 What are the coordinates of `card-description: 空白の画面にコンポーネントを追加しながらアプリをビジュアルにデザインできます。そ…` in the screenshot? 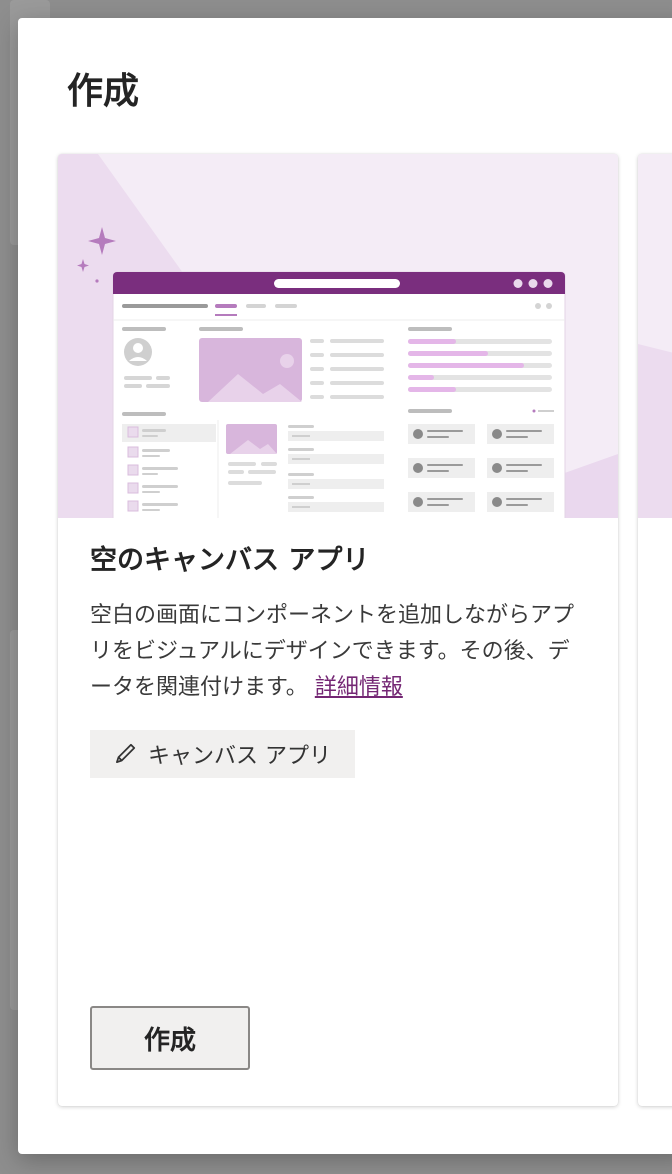 It's located at (340, 652).